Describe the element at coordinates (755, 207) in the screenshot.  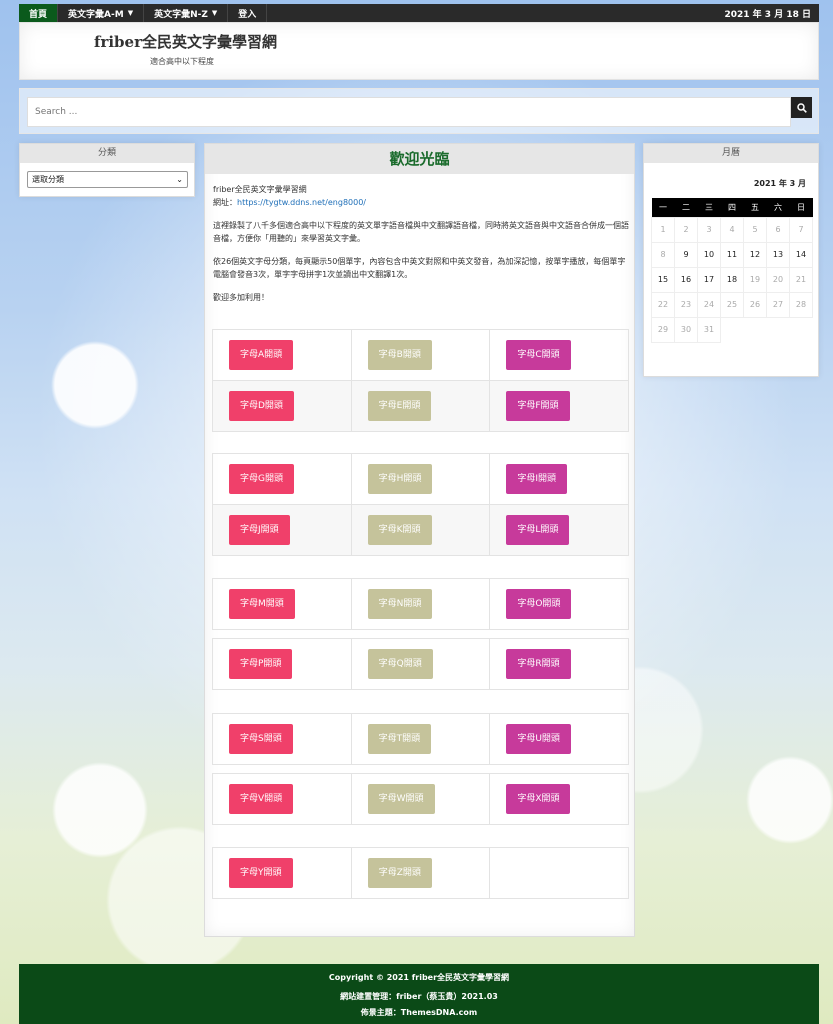
I see `weekday-header: 五` at that location.